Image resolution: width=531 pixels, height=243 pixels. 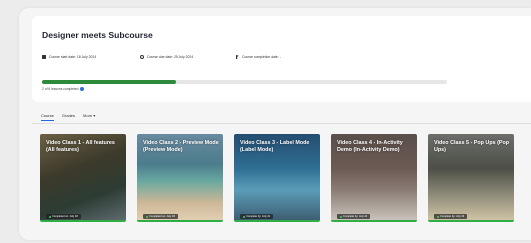 What do you see at coordinates (44, 57) in the screenshot?
I see `calendar-icon` at bounding box center [44, 57].